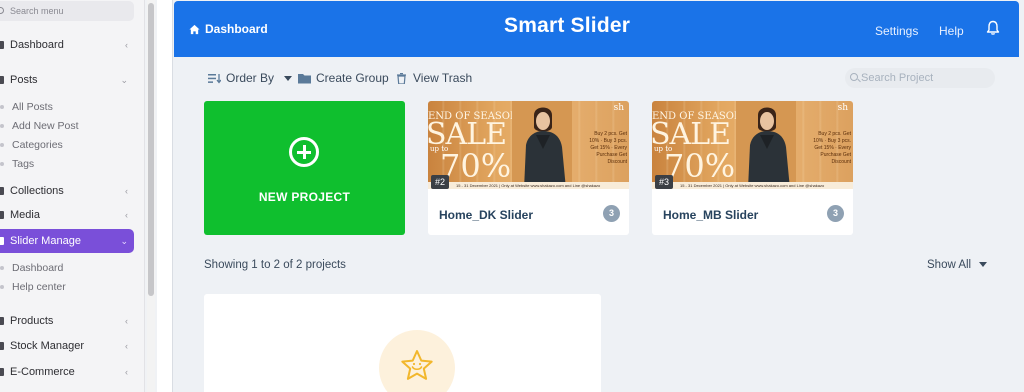 This screenshot has width=1024, height=392. What do you see at coordinates (45, 126) in the screenshot?
I see `sidebar-subitem-label: Add New Post` at bounding box center [45, 126].